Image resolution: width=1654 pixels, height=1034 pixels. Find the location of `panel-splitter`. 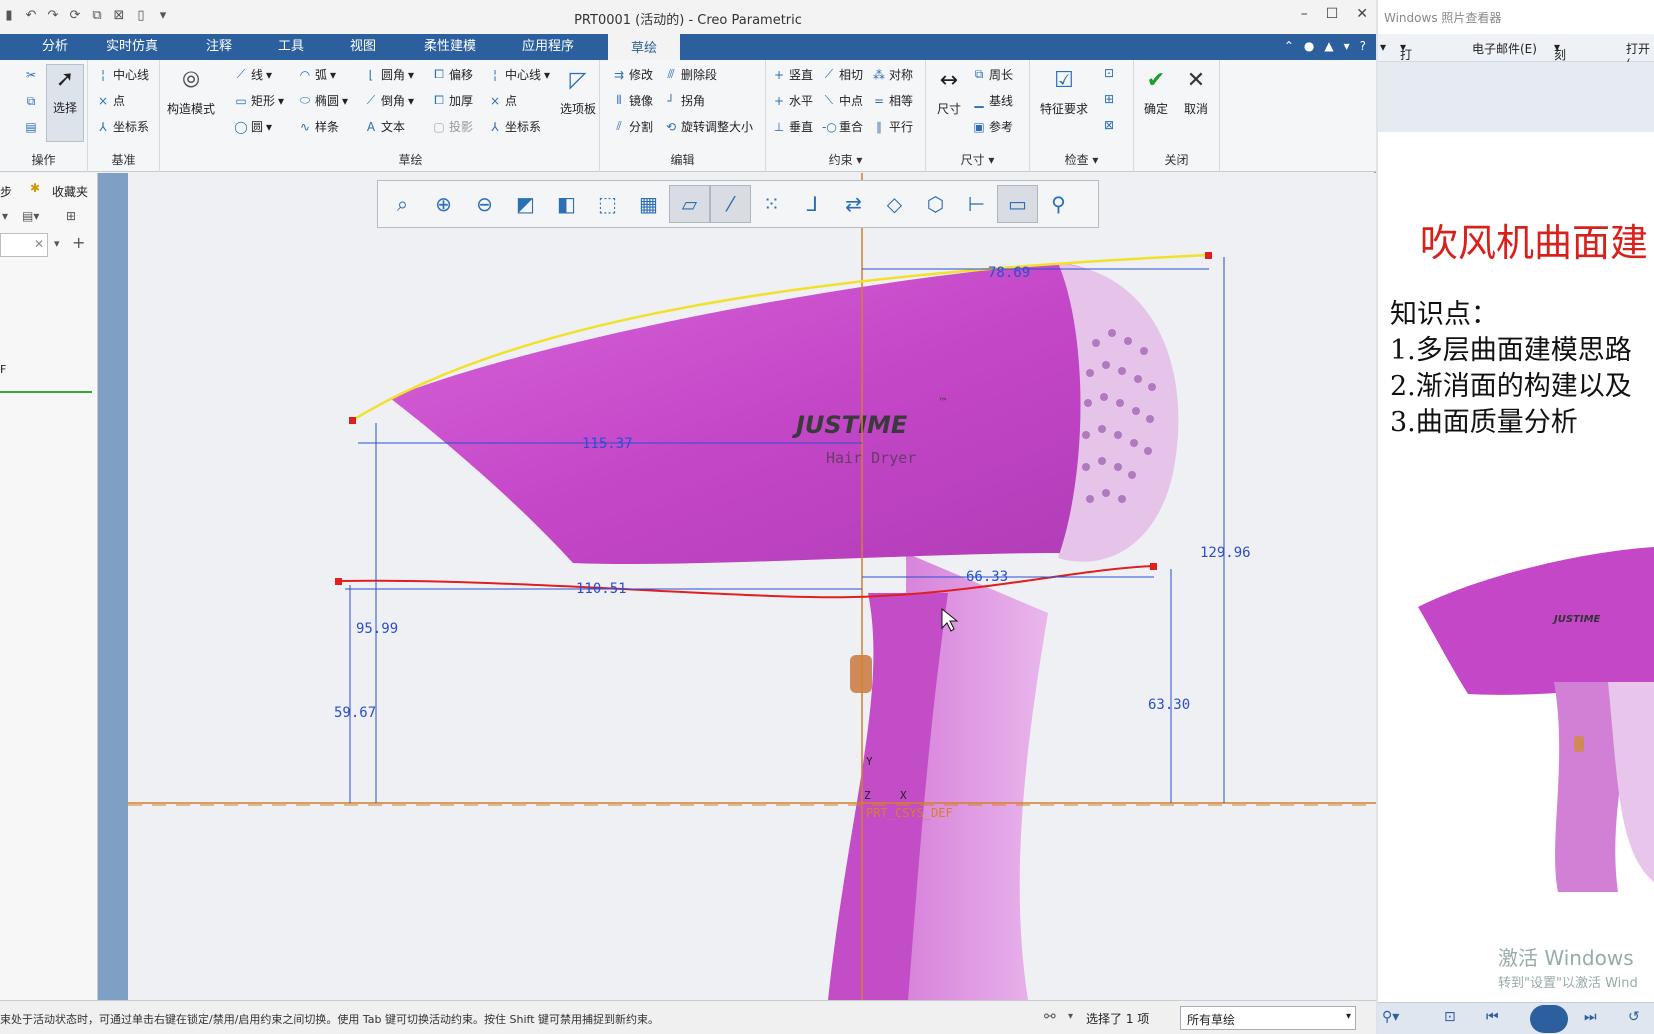

panel-splitter is located at coordinates (113, 586).